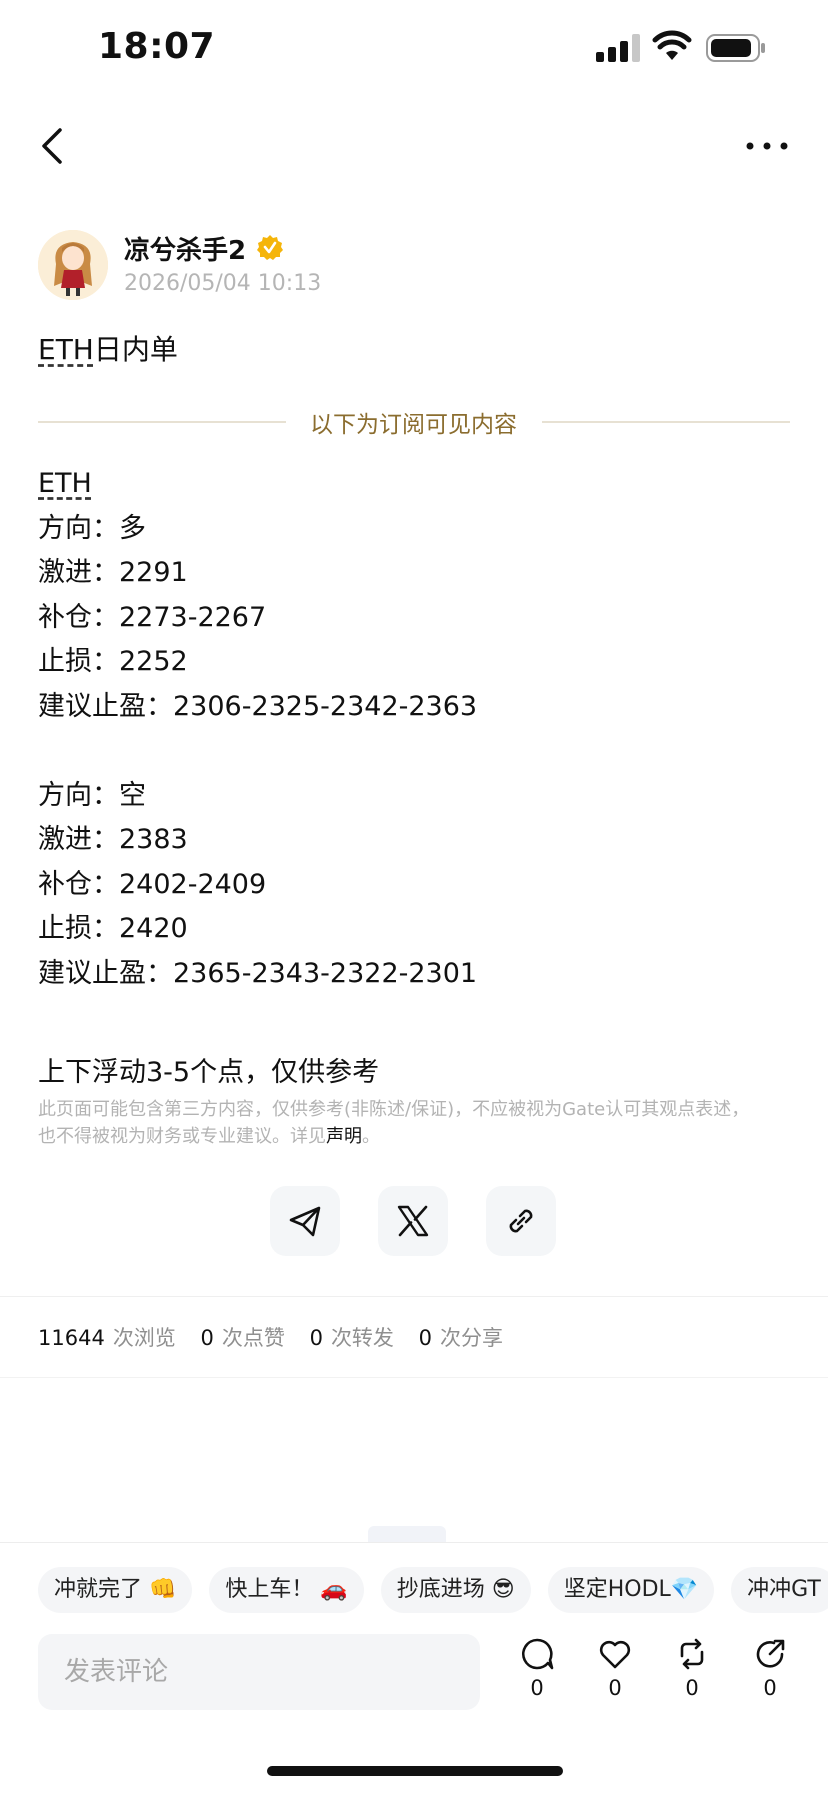 This screenshot has height=1793, width=828. What do you see at coordinates (152, 884) in the screenshot?
I see `short-add-position: 补仓：2402-2409` at bounding box center [152, 884].